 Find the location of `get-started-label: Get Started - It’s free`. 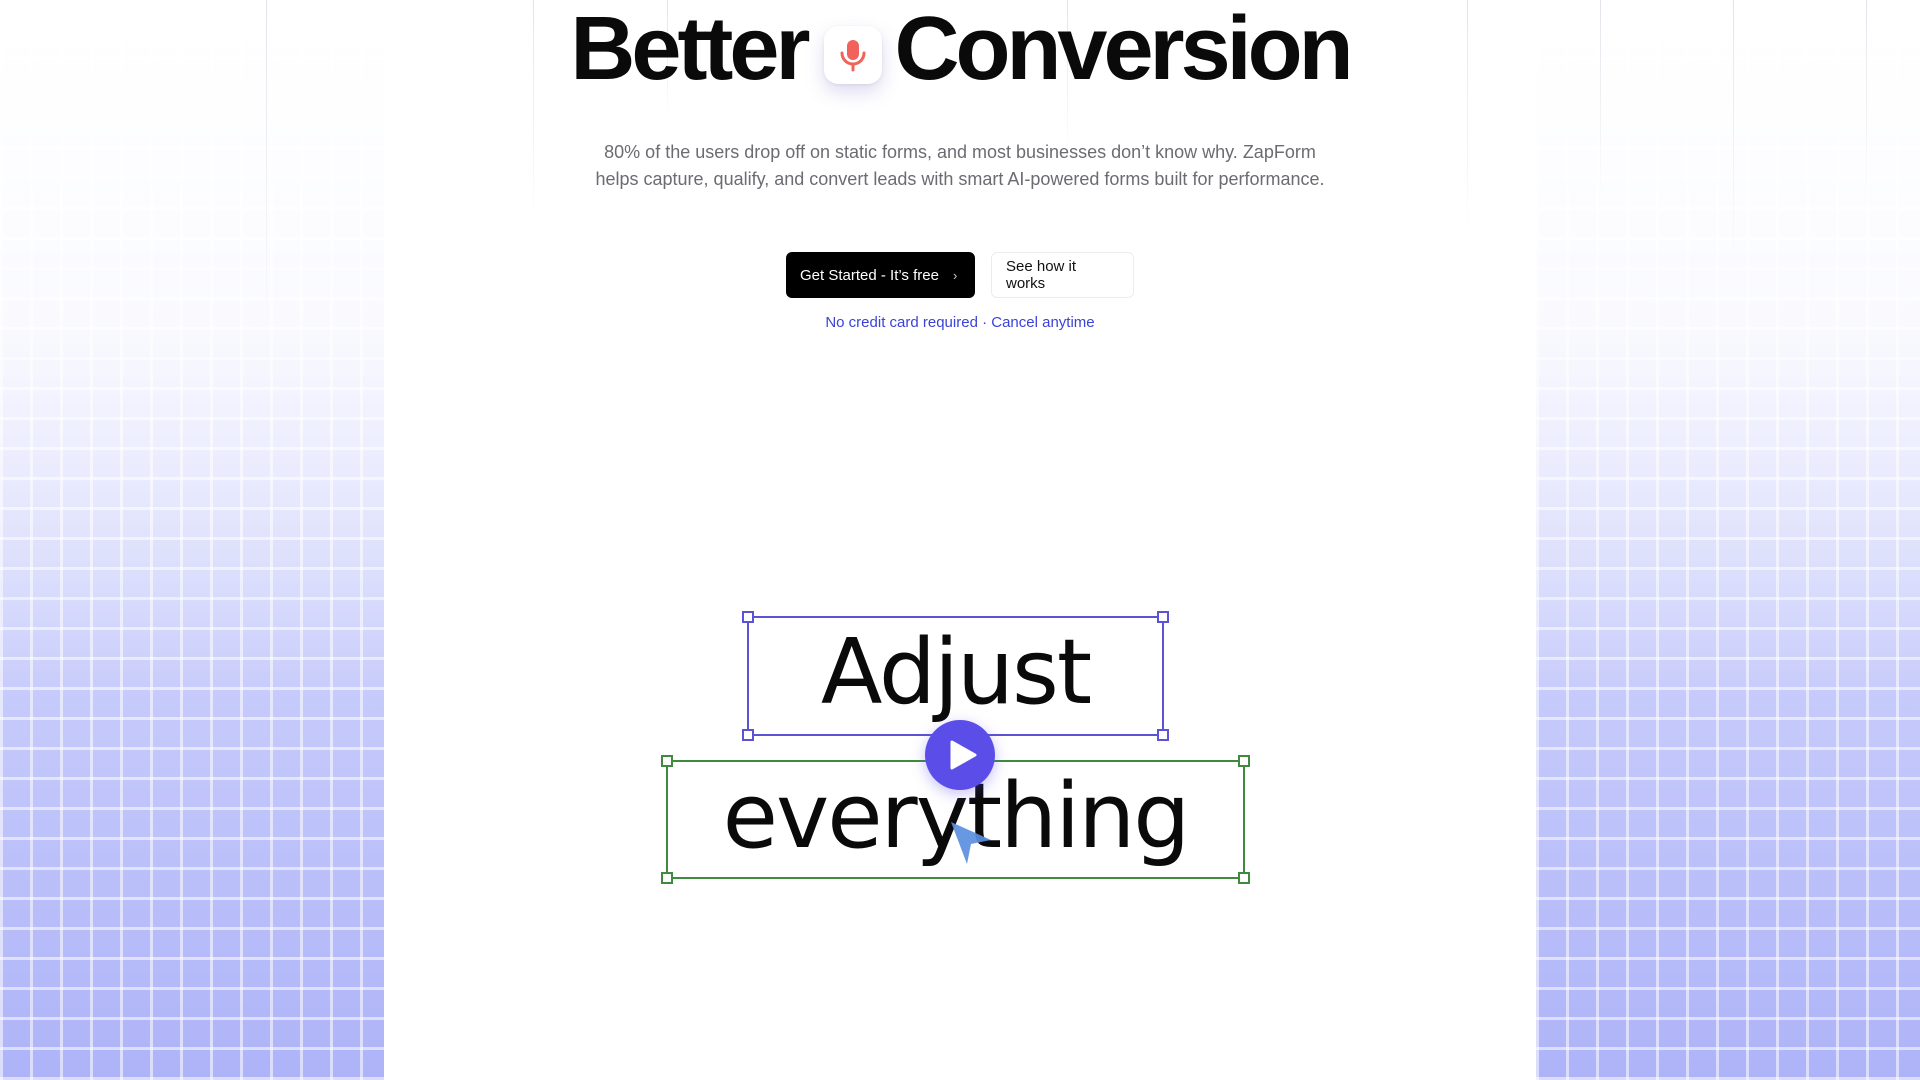

get-started-label: Get Started - It’s free is located at coordinates (869, 275).